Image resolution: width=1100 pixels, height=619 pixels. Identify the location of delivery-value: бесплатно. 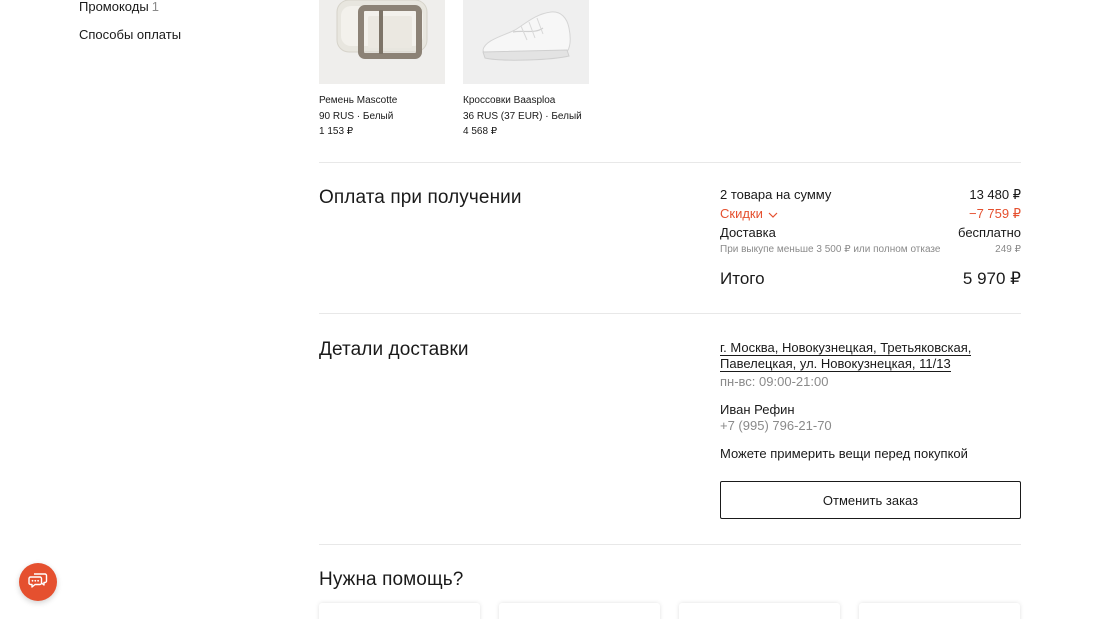
(989, 232).